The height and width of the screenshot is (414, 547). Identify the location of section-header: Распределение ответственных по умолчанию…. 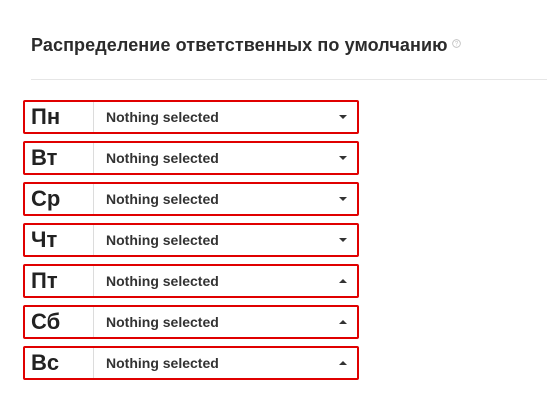
(246, 45).